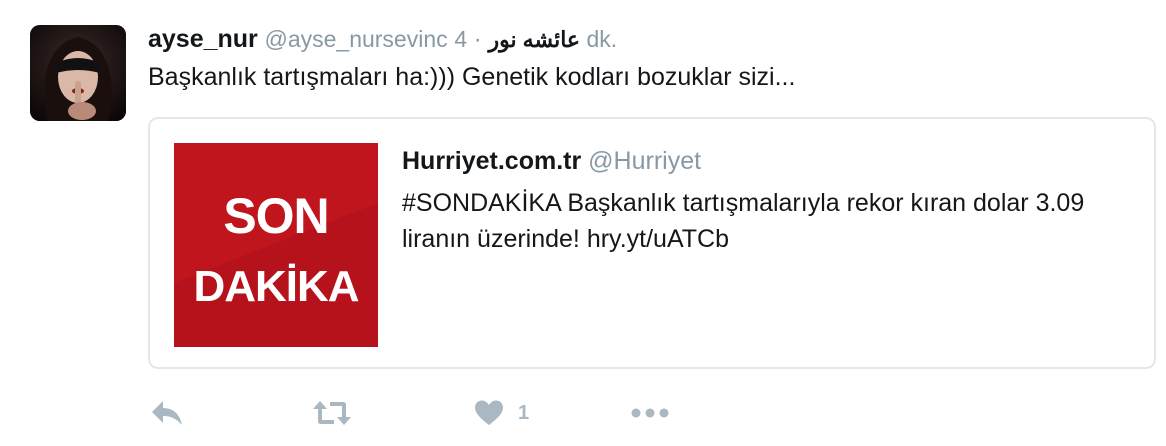  I want to click on quoted-tweet-image: SON DAKİKA, so click(276, 245).